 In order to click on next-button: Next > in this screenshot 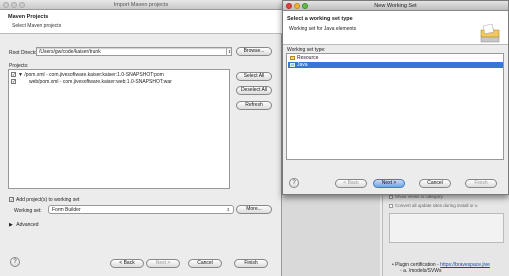, I will do `click(163, 263)`.